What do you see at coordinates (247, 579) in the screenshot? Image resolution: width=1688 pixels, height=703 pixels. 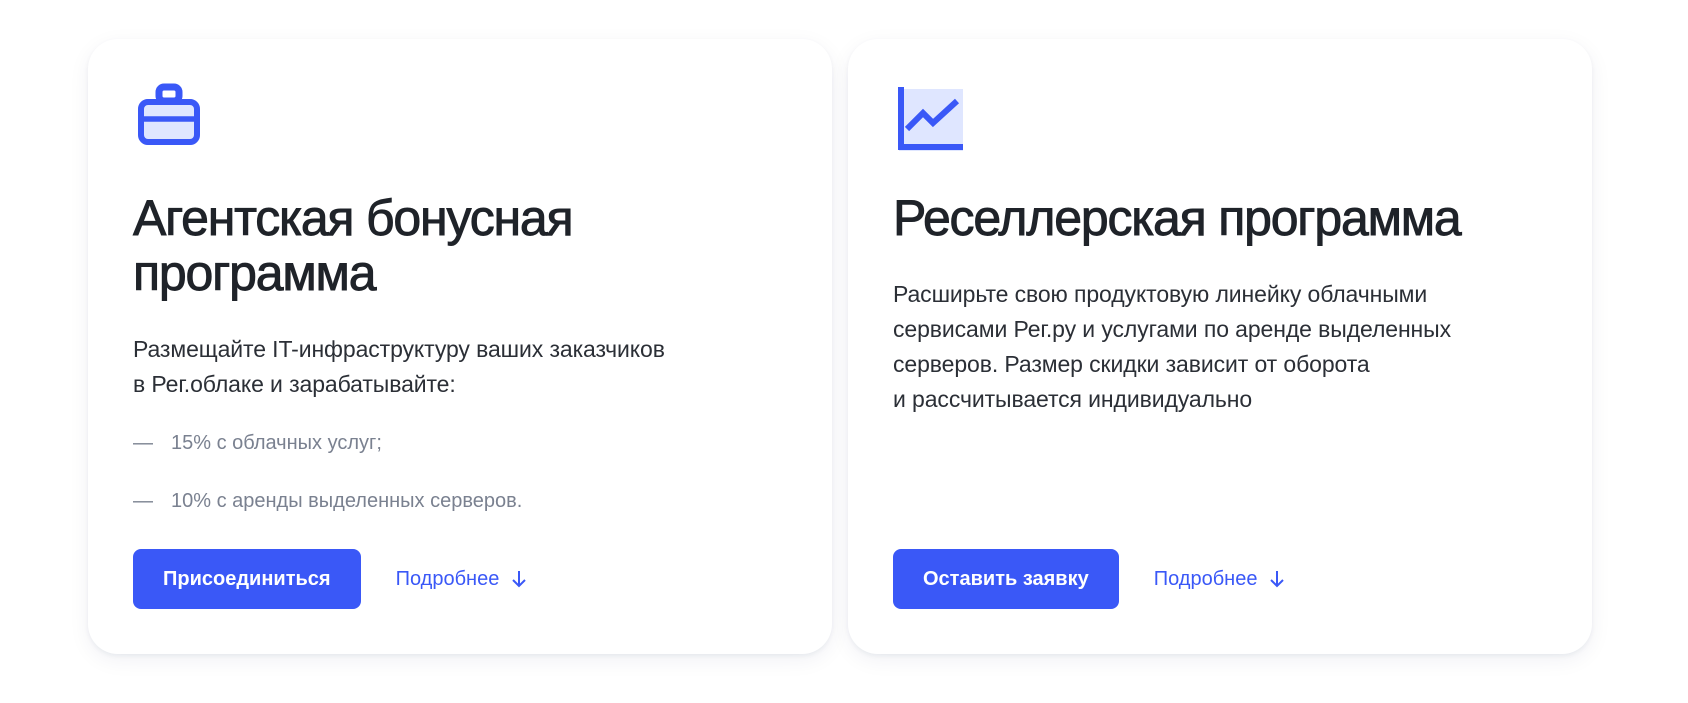 I see `join-button: Присоединиться` at bounding box center [247, 579].